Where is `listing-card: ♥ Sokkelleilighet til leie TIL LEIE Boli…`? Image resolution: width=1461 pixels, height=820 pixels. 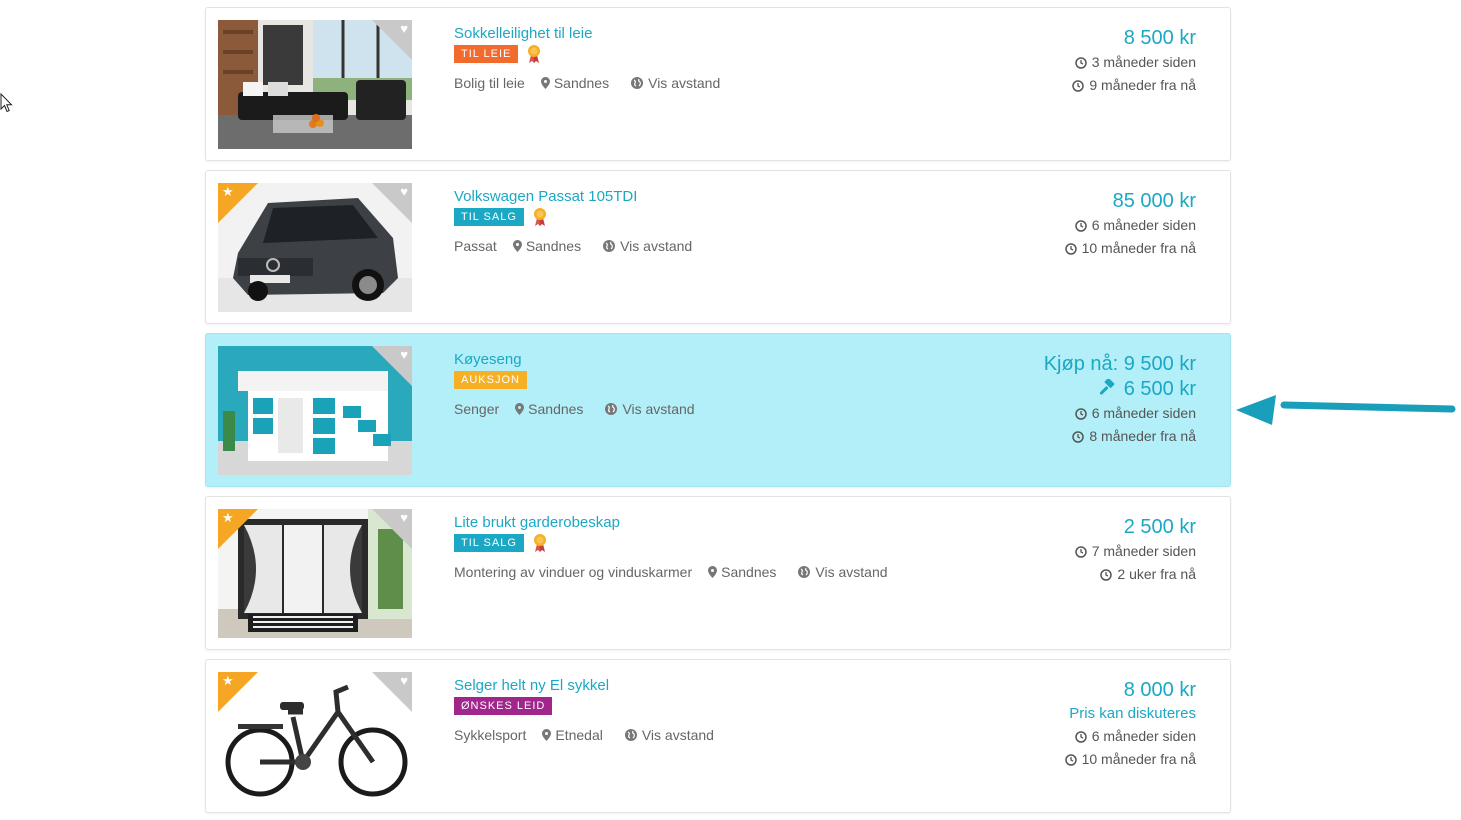 listing-card: ♥ Sokkelleilighet til leie TIL LEIE Boli… is located at coordinates (718, 84).